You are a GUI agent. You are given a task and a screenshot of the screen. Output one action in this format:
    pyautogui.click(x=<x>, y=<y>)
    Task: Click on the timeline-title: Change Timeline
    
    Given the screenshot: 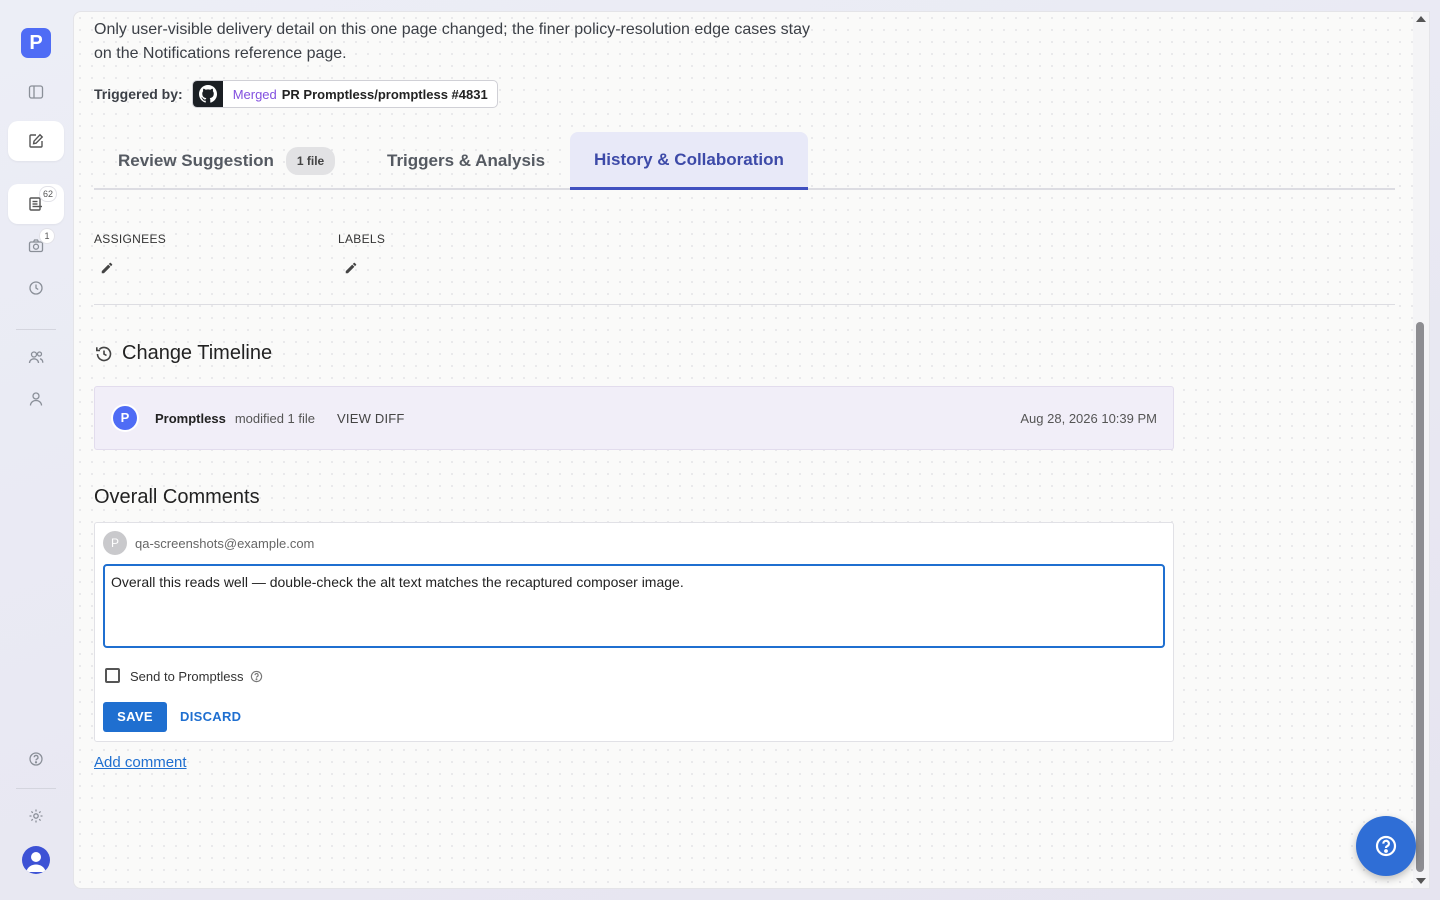 What is the action you would take?
    pyautogui.click(x=197, y=353)
    